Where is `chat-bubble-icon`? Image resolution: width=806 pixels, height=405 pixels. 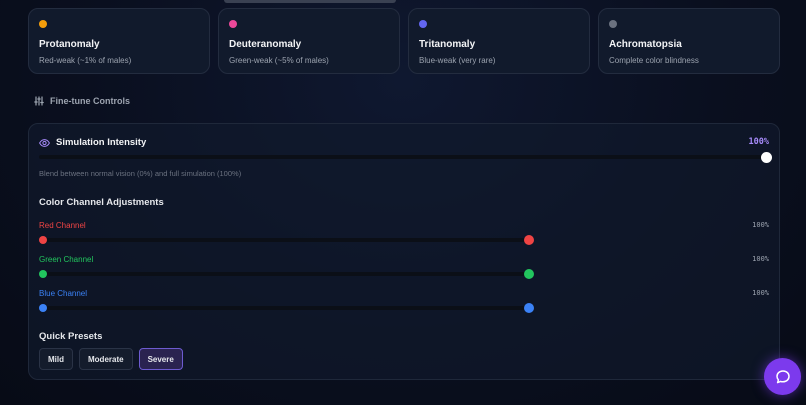 chat-bubble-icon is located at coordinates (782, 376).